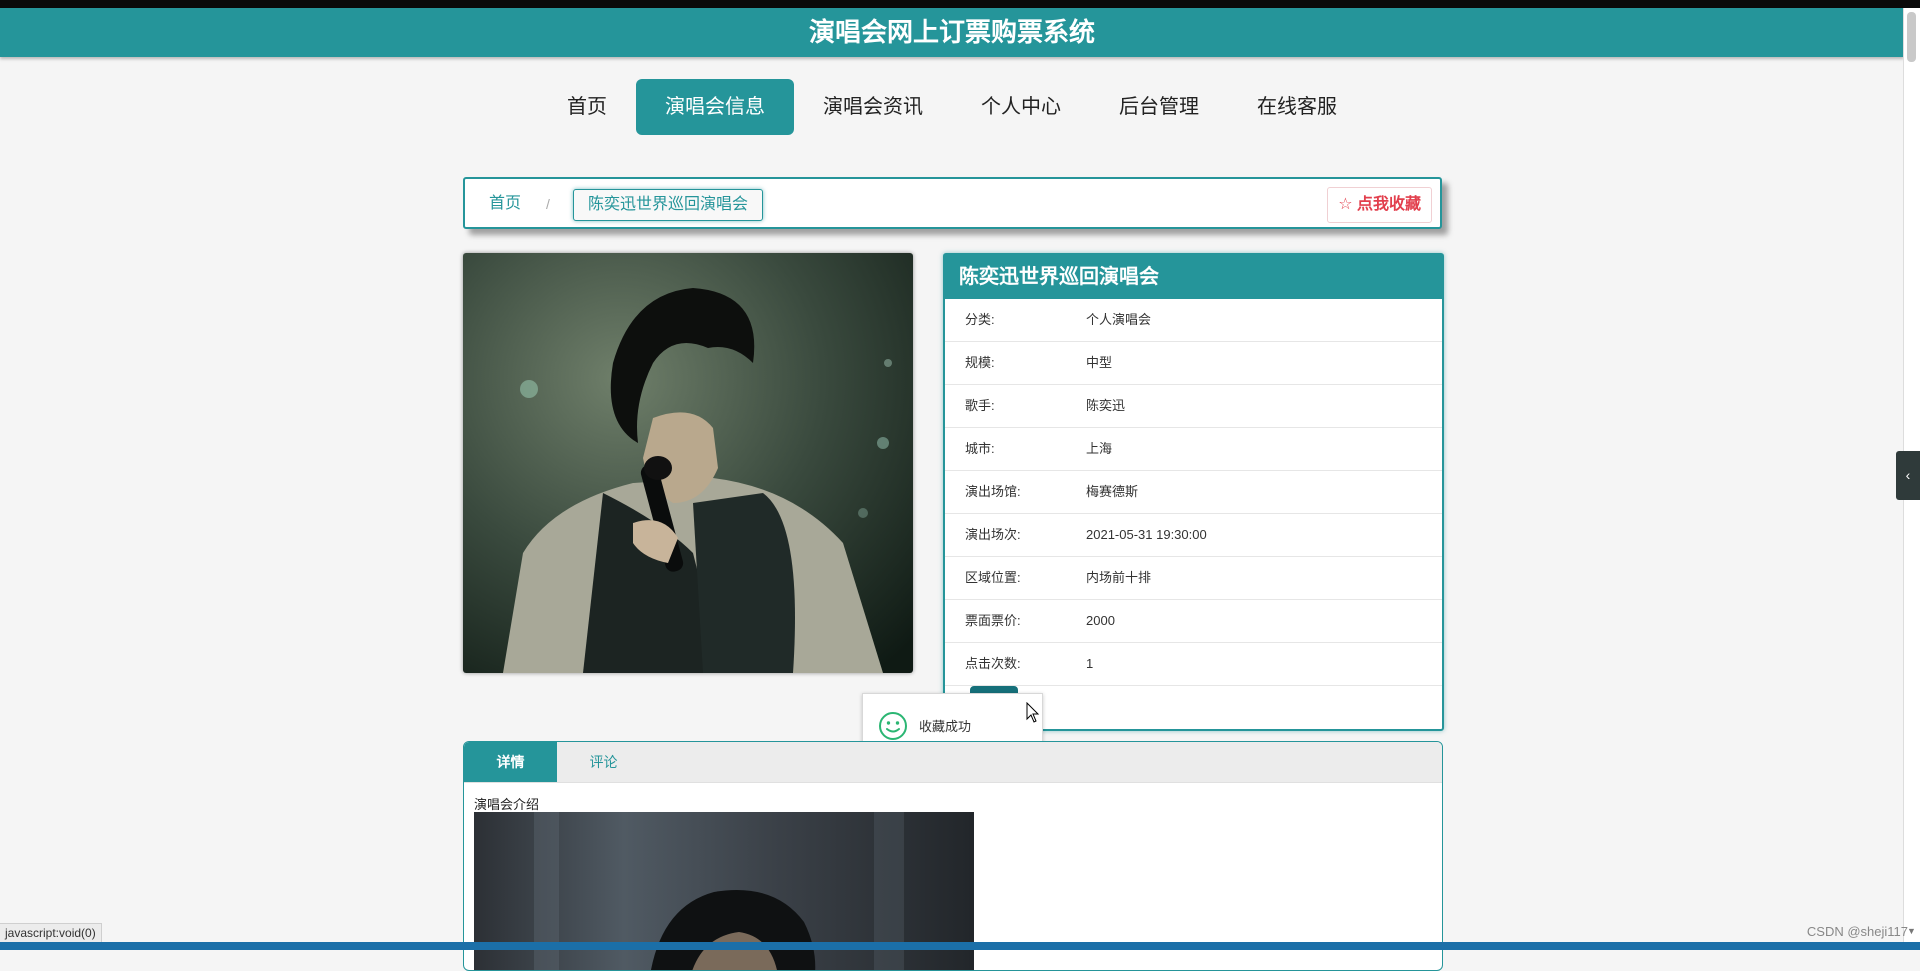  I want to click on detail-tabs: 详情 评论 演唱会介绍, so click(953, 856).